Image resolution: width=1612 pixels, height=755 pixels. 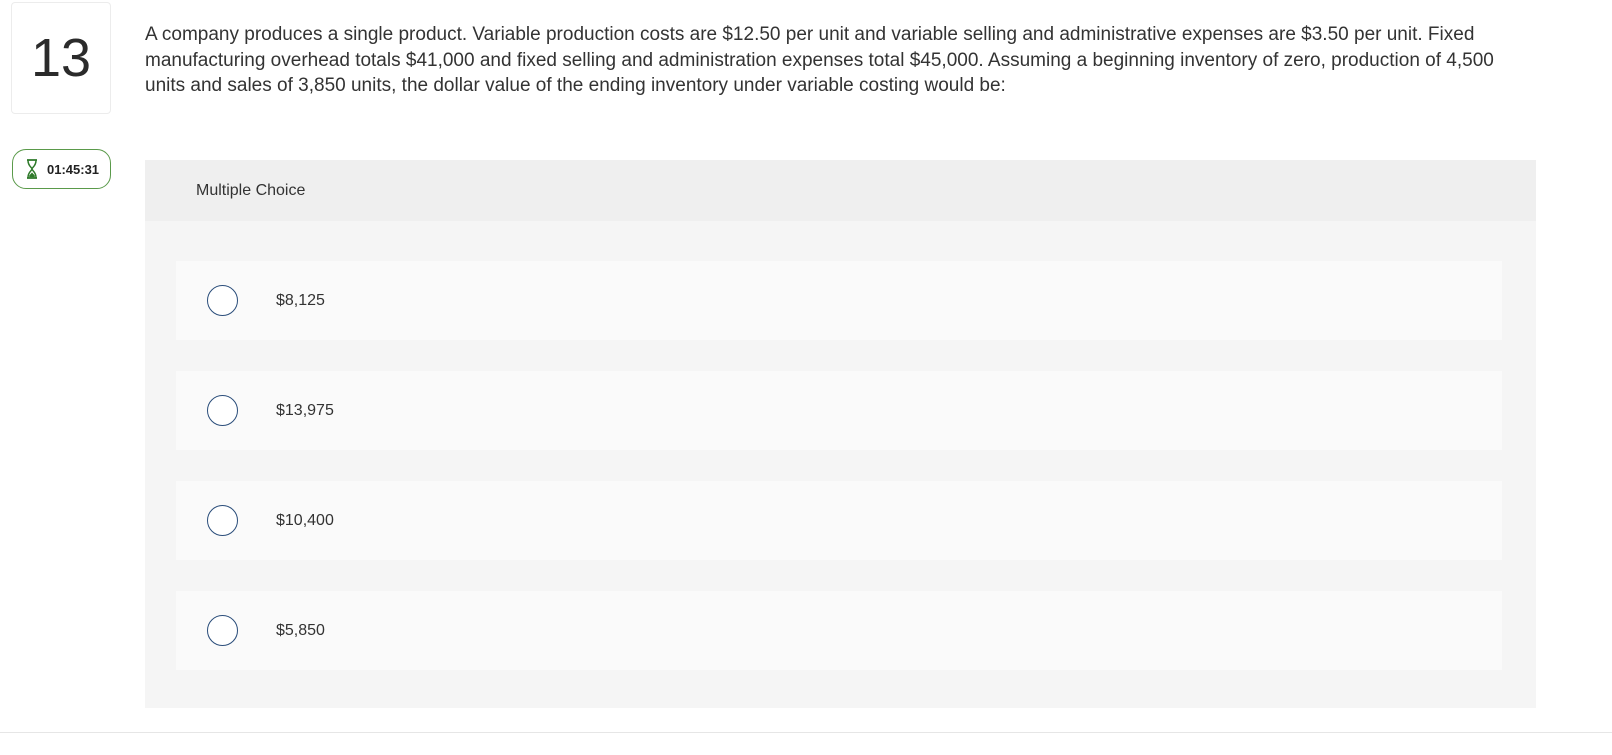 What do you see at coordinates (251, 190) in the screenshot?
I see `multiple-choice-label: Multiple Choice` at bounding box center [251, 190].